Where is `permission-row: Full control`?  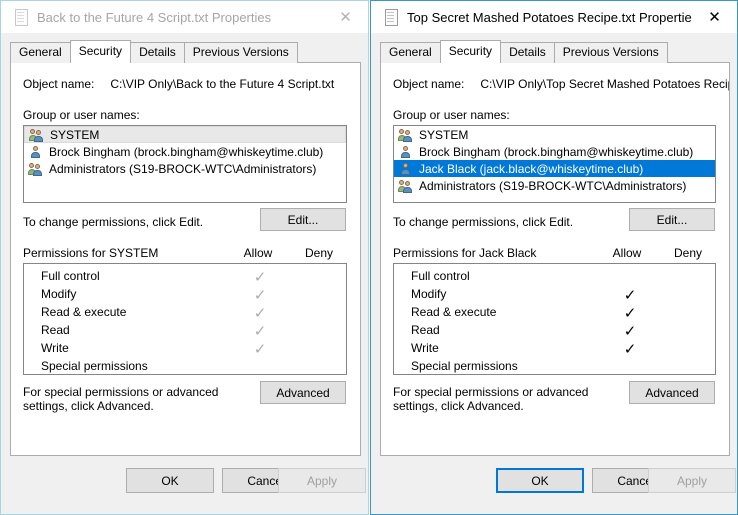
permission-row: Full control is located at coordinates (554, 277).